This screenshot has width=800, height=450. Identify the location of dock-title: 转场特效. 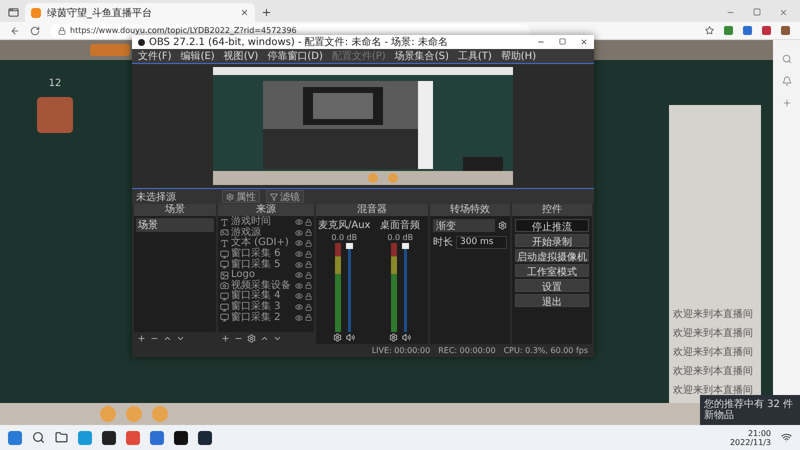
(470, 210).